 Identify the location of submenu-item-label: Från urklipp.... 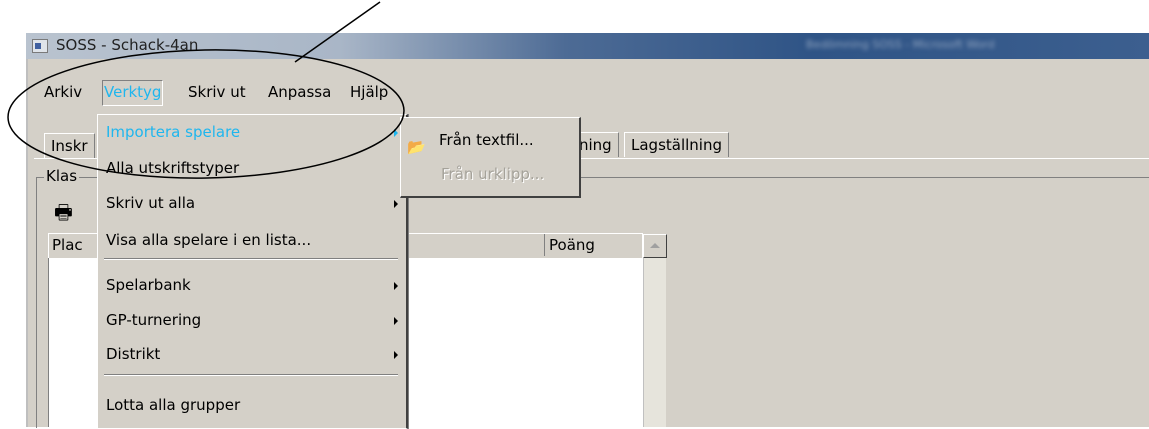
(493, 174).